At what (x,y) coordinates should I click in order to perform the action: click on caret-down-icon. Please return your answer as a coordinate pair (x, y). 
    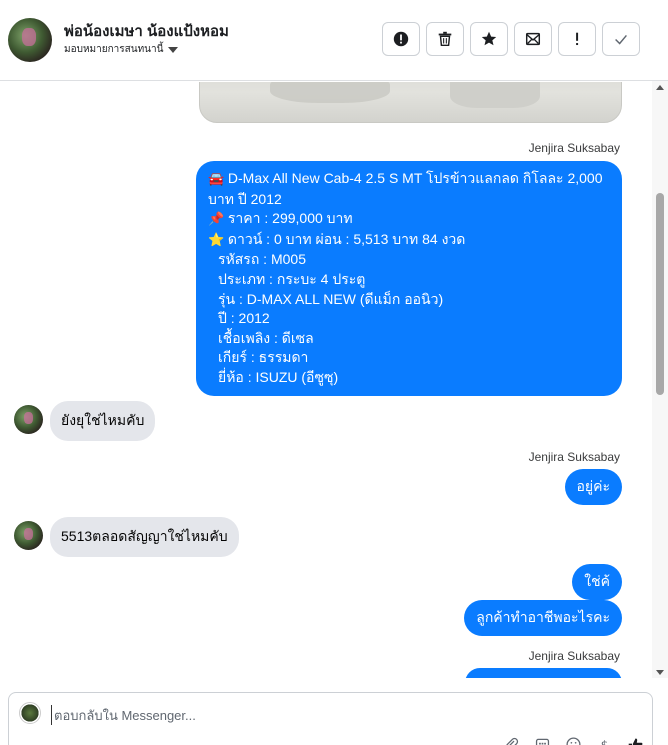
    Looking at the image, I should click on (173, 50).